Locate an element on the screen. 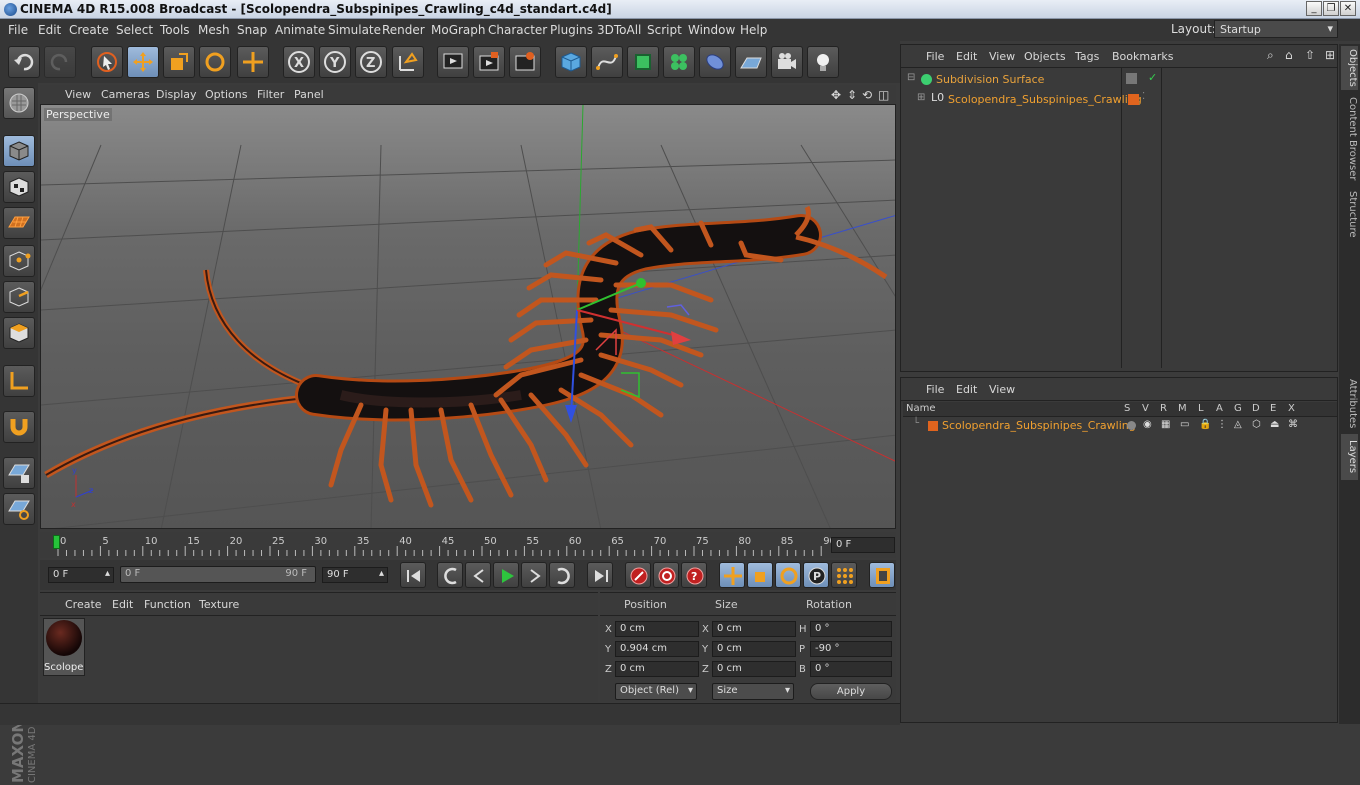 This screenshot has height=785, width=1360. polygons-mode-button is located at coordinates (19, 333).